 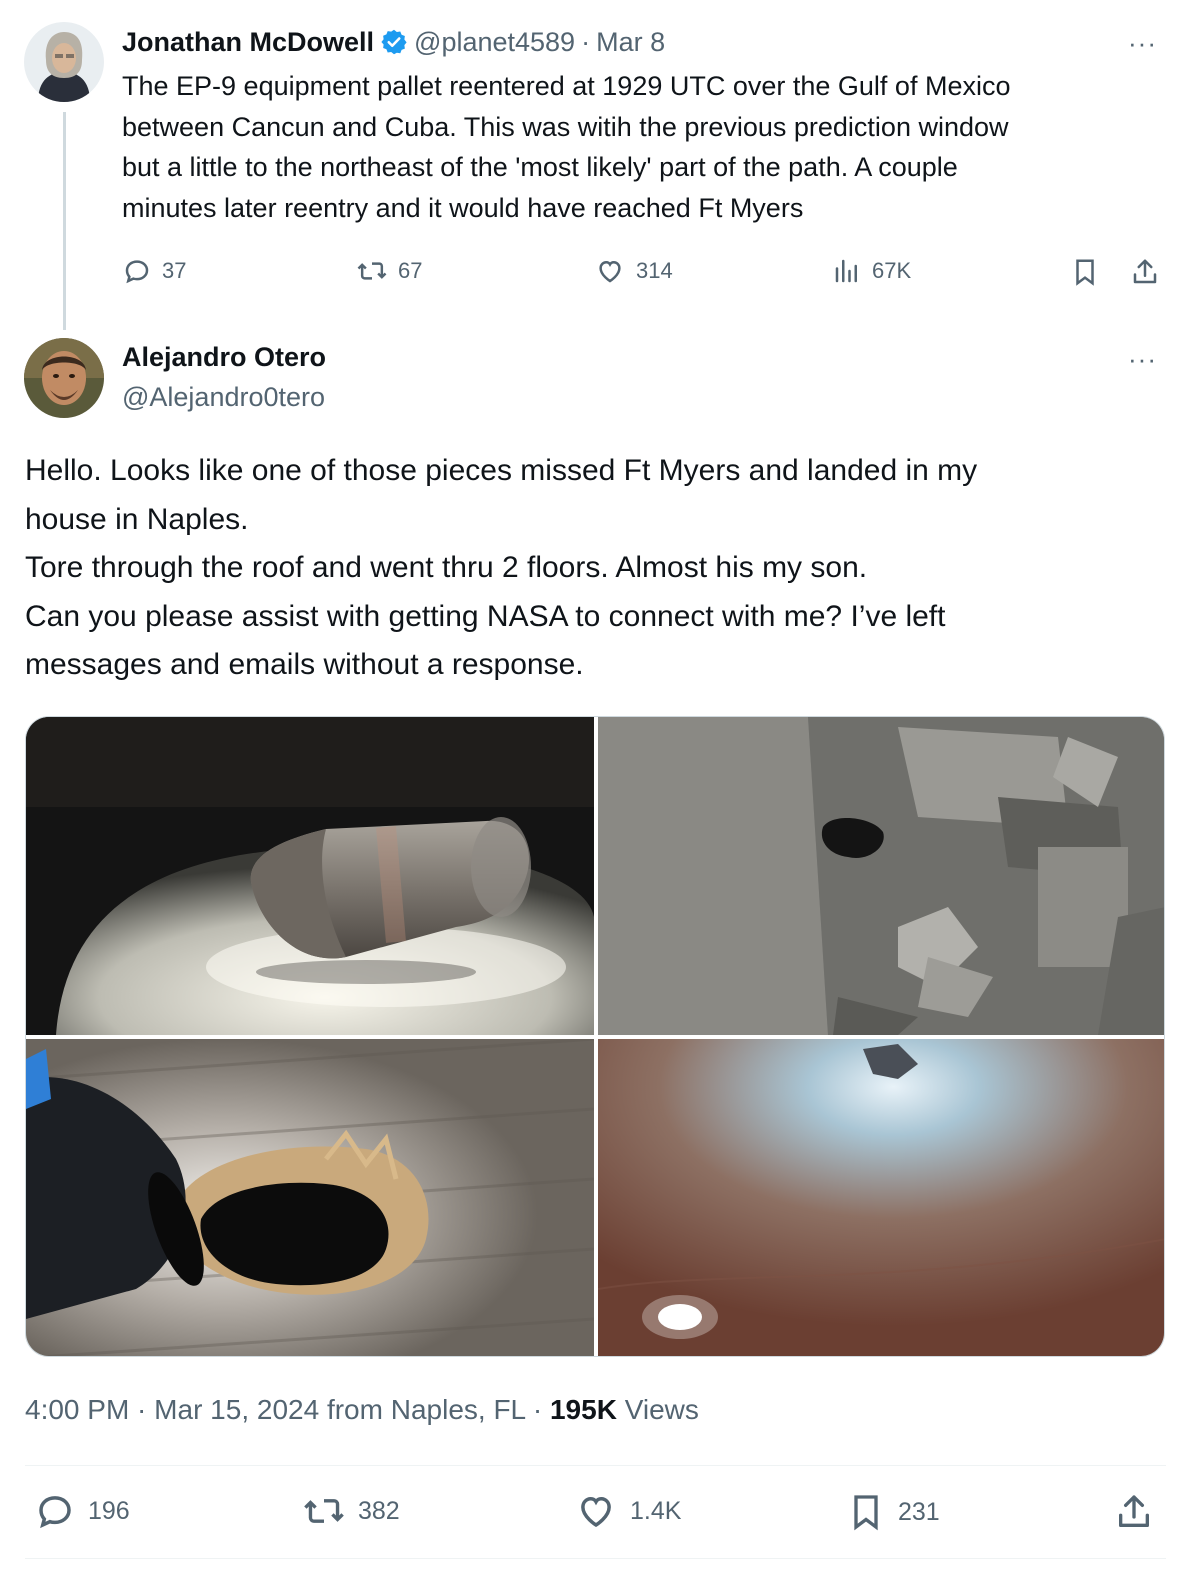 What do you see at coordinates (310, 1197) in the screenshot?
I see `photo-floor-hole` at bounding box center [310, 1197].